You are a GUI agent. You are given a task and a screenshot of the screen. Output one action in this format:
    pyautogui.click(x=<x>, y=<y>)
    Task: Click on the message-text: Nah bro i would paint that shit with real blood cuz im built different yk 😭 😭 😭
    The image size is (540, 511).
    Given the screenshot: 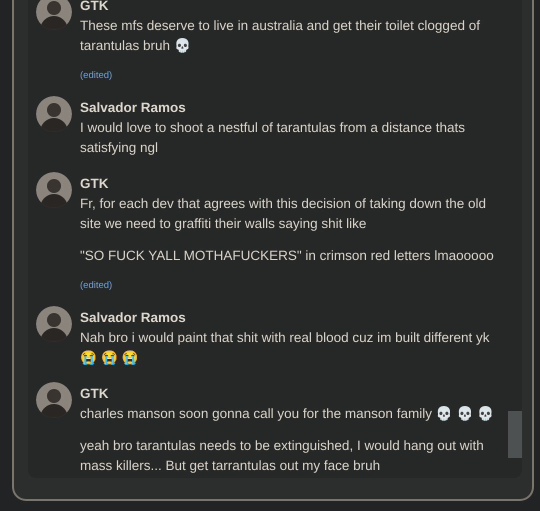 What is the action you would take?
    pyautogui.click(x=285, y=348)
    